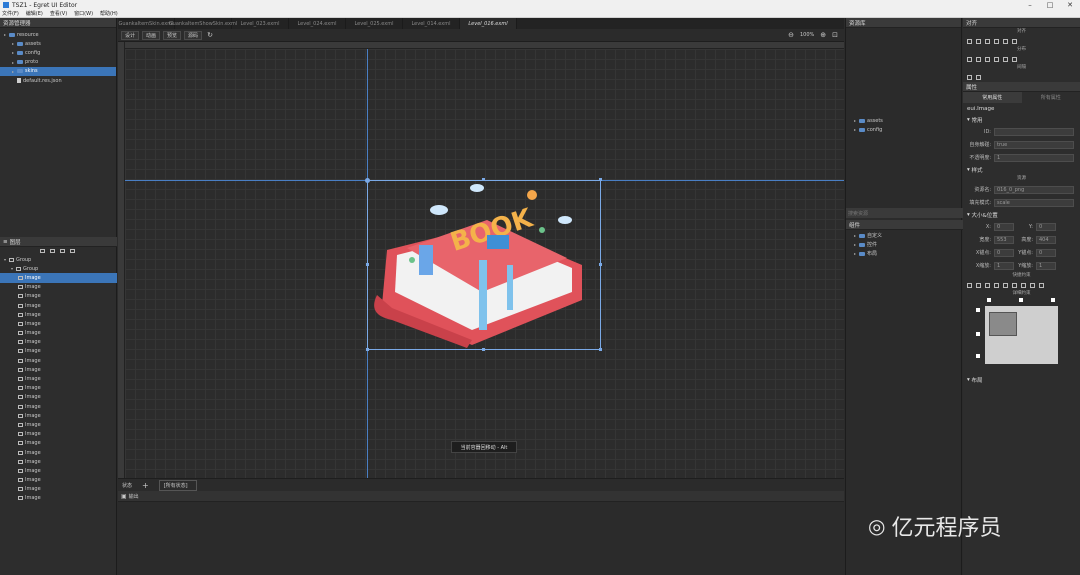 Image resolution: width=1080 pixels, height=575 pixels. Describe the element at coordinates (145, 485) in the screenshot. I see `add-state-button: +` at that location.